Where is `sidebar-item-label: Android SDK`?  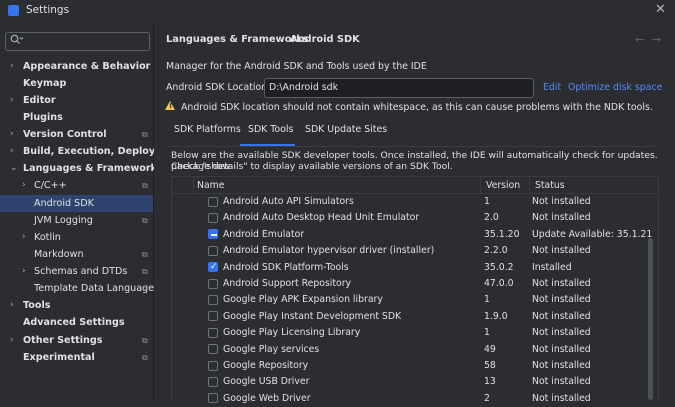 sidebar-item-label: Android SDK is located at coordinates (64, 203).